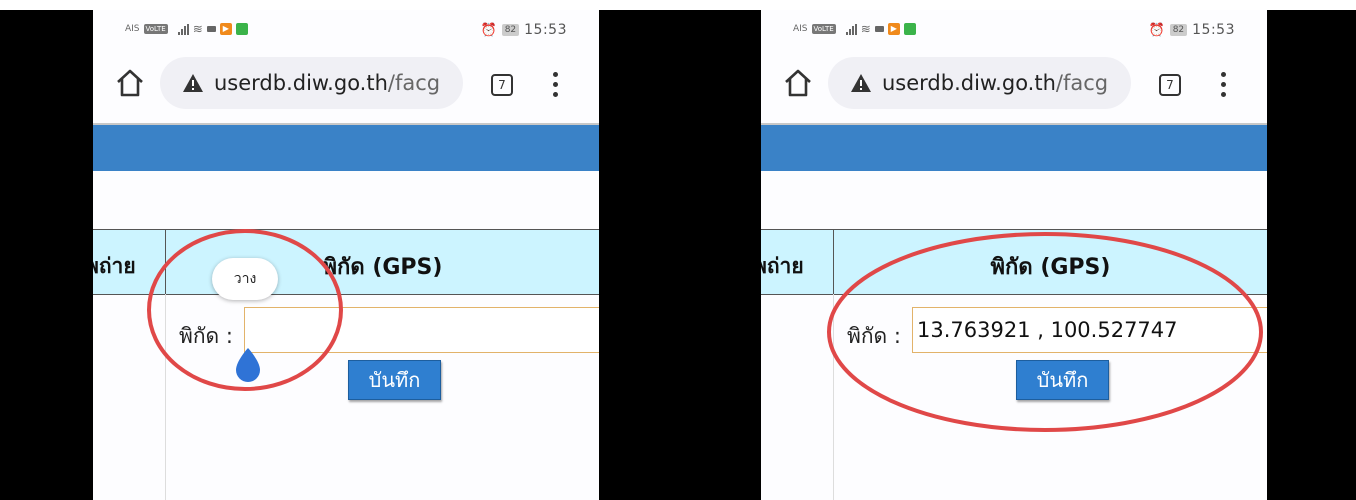  Describe the element at coordinates (678, 5) in the screenshot. I see `top-border` at that location.